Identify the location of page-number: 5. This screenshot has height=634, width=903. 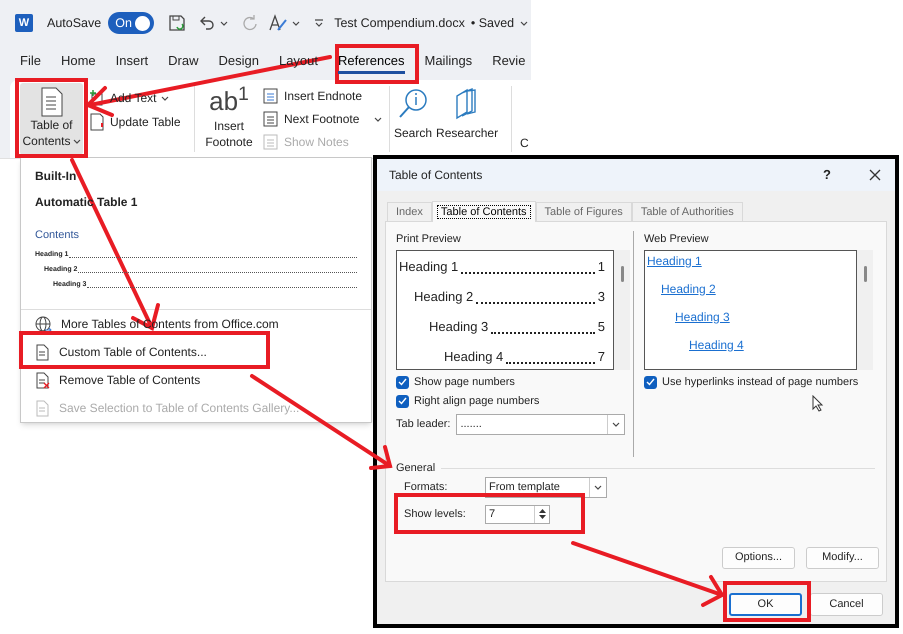
(601, 327).